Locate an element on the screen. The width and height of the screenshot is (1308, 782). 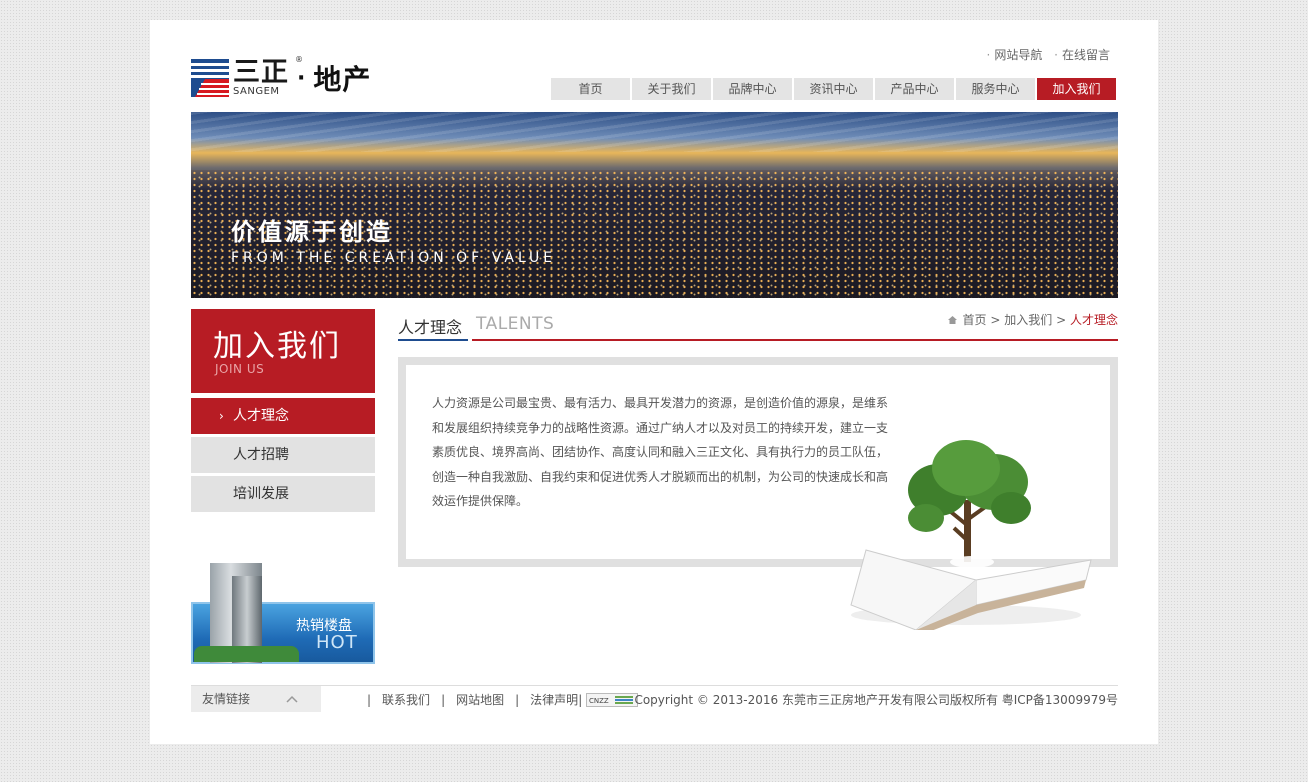
sidebar-item-label: 培训发展 is located at coordinates (261, 494).